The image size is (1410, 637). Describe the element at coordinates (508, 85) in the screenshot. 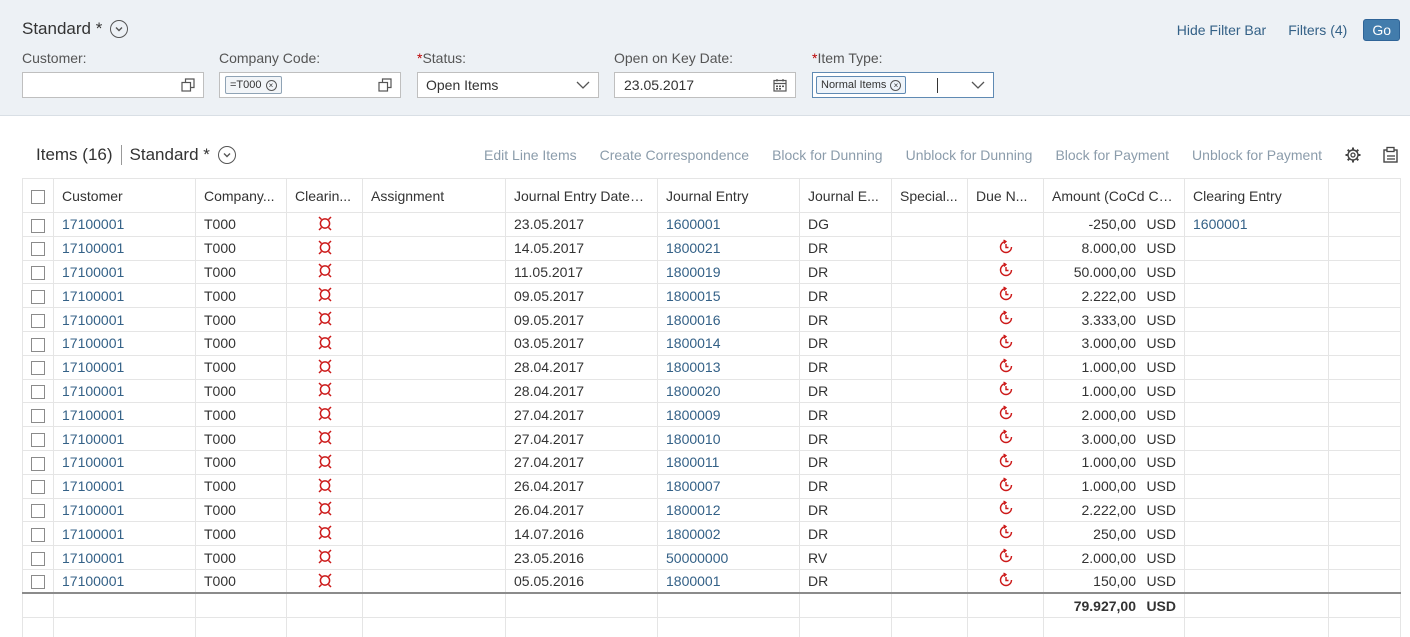

I see `status-select: Open Items` at that location.